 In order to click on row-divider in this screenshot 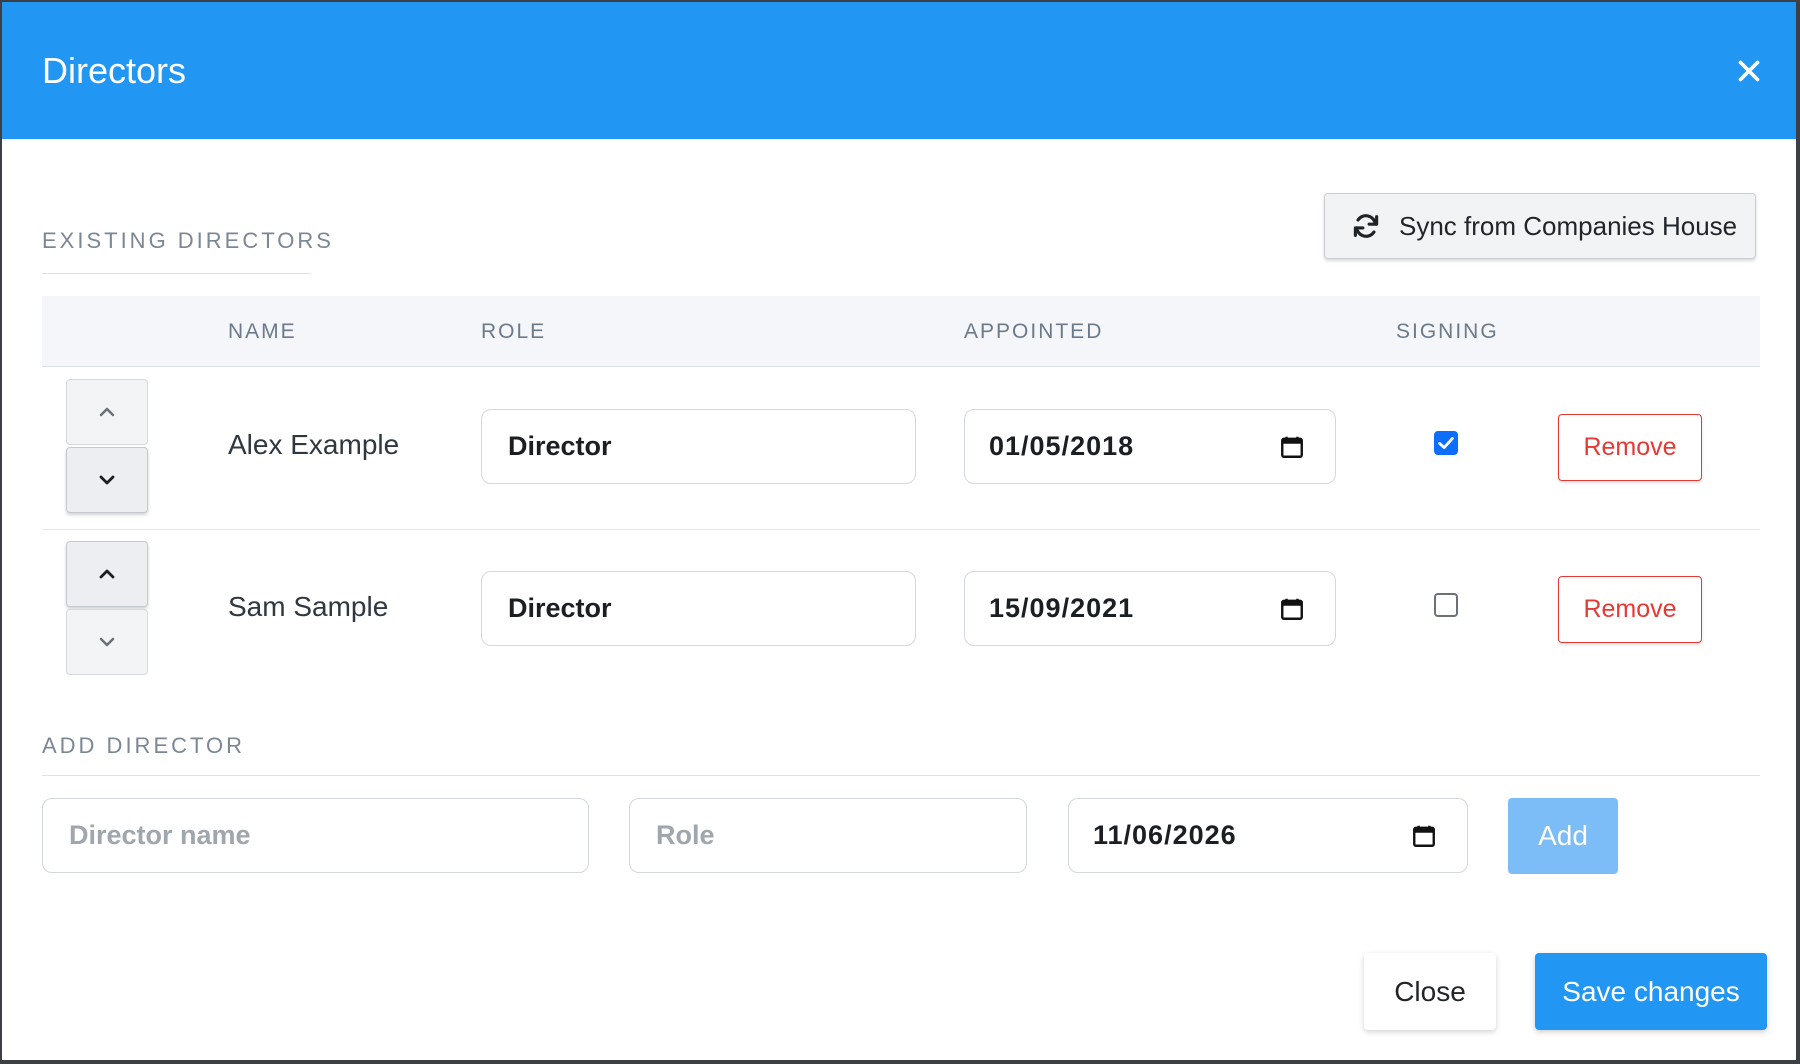, I will do `click(901, 529)`.